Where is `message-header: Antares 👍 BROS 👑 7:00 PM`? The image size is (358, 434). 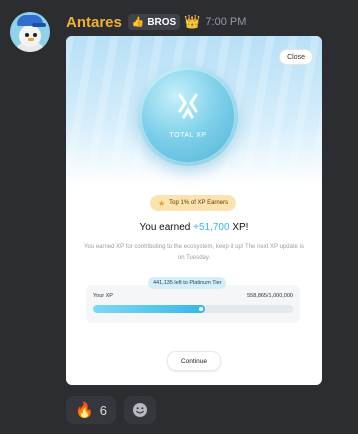 message-header: Antares 👍 BROS 👑 7:00 PM is located at coordinates (156, 22).